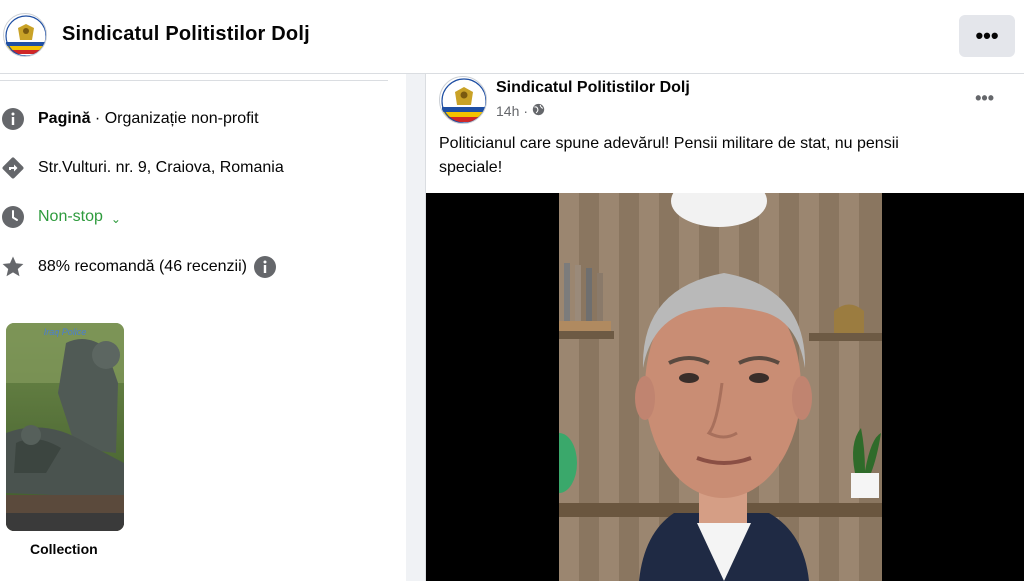 This screenshot has width=1024, height=581. Describe the element at coordinates (507, 111) in the screenshot. I see `post-timestamp: 14h` at that location.